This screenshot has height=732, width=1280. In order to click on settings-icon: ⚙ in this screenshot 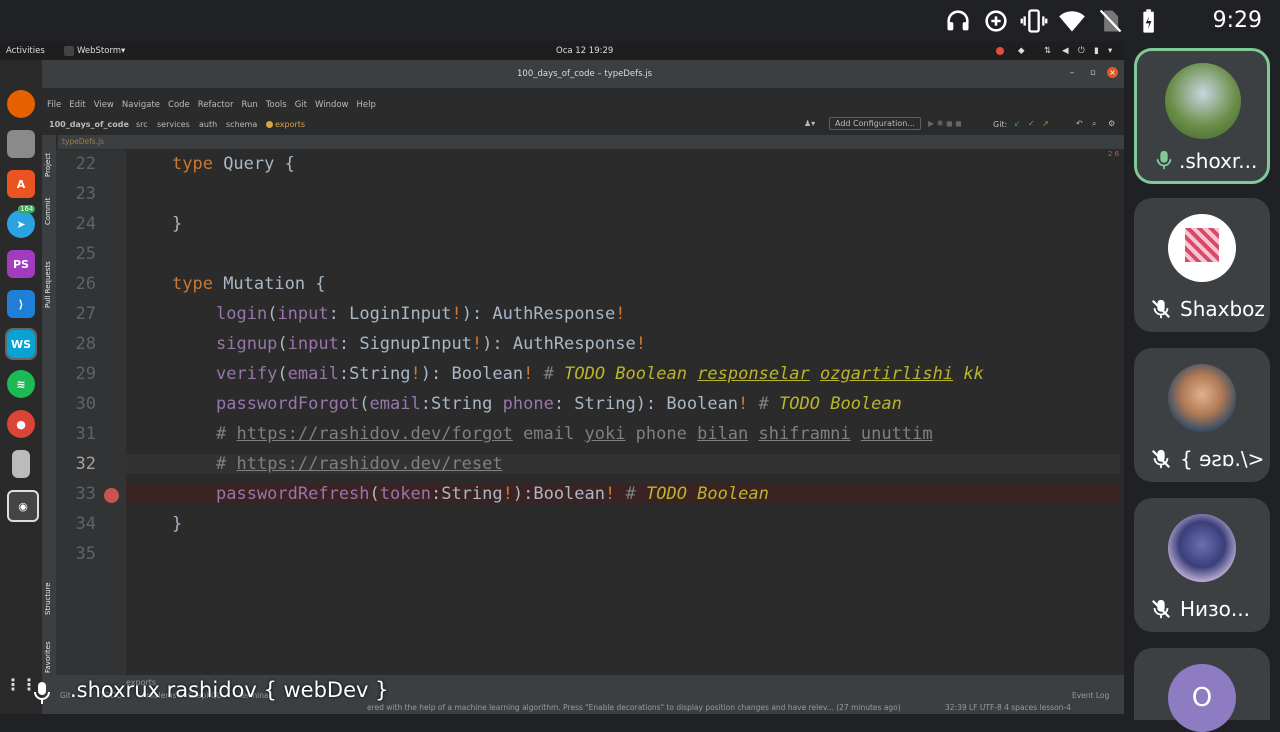, I will do `click(1111, 123)`.